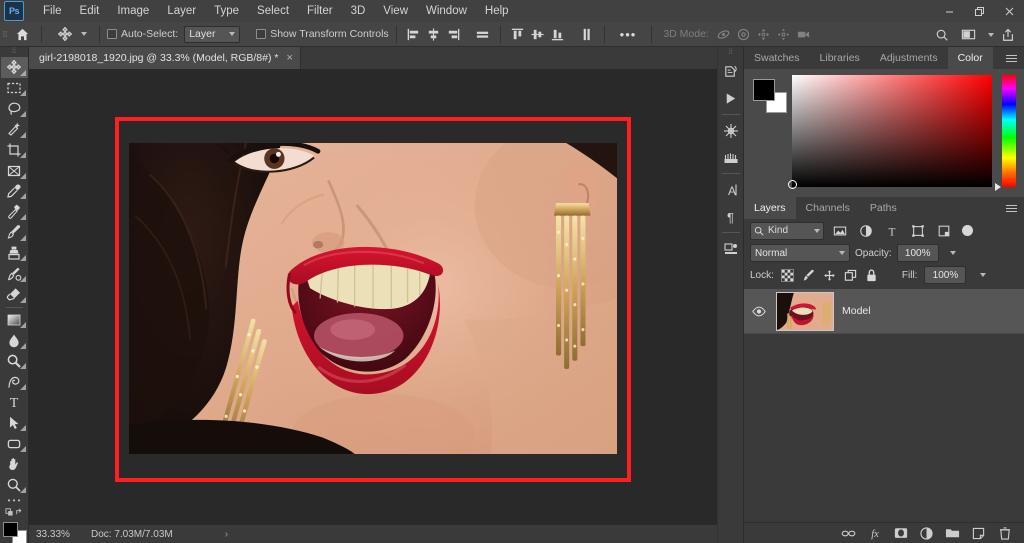 This screenshot has height=543, width=1024. Describe the element at coordinates (14, 511) in the screenshot. I see `edit-toolbar-button` at that location.